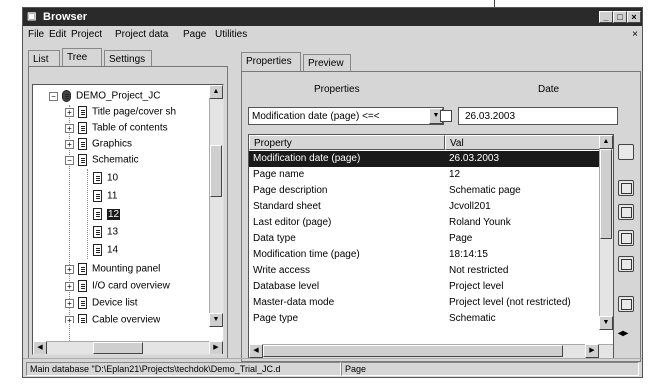  I want to click on tab-preview: Preview, so click(327, 63).